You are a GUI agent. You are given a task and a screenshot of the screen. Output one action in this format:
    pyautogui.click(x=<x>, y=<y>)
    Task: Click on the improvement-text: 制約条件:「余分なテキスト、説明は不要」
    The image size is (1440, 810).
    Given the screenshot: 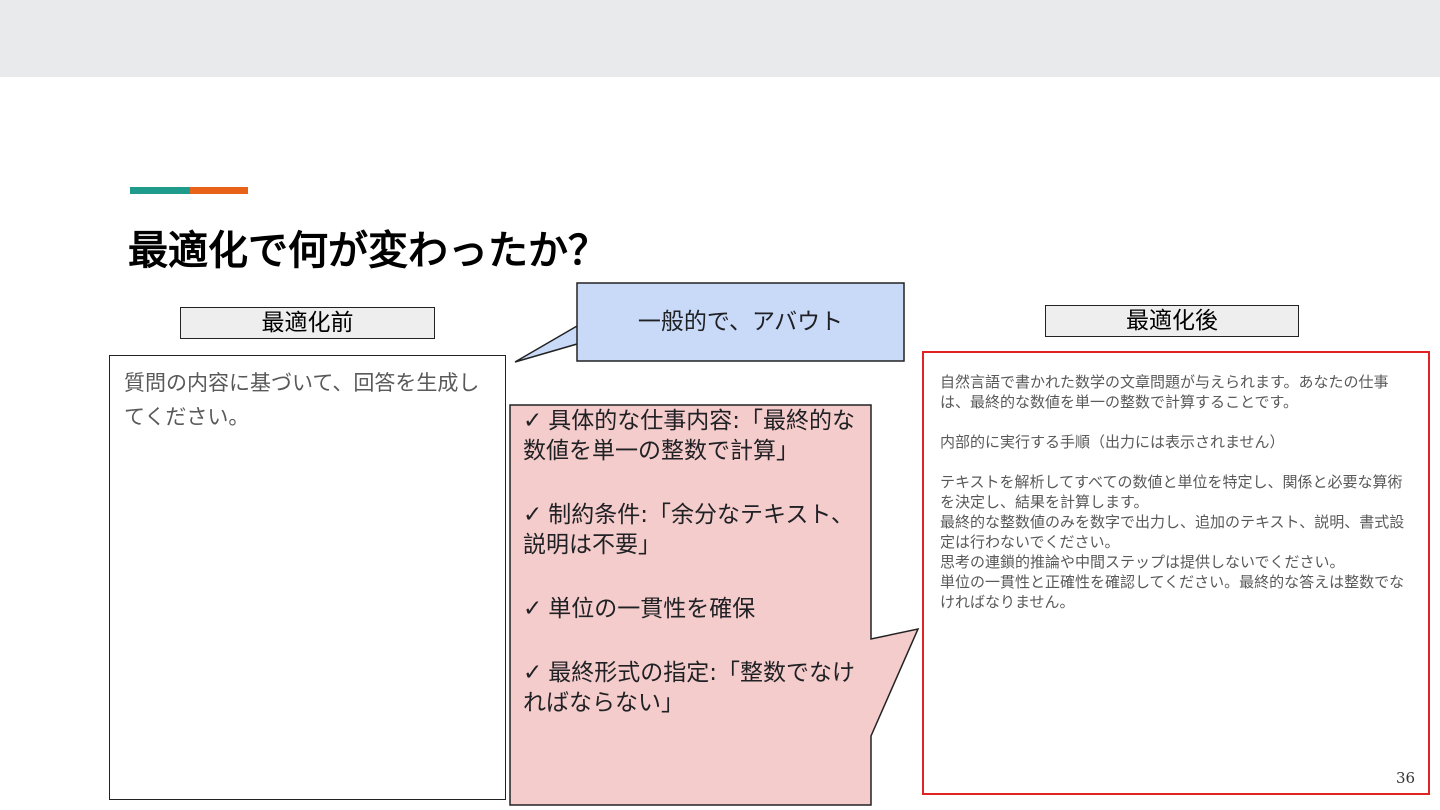 What is the action you would take?
    pyautogui.click(x=688, y=530)
    